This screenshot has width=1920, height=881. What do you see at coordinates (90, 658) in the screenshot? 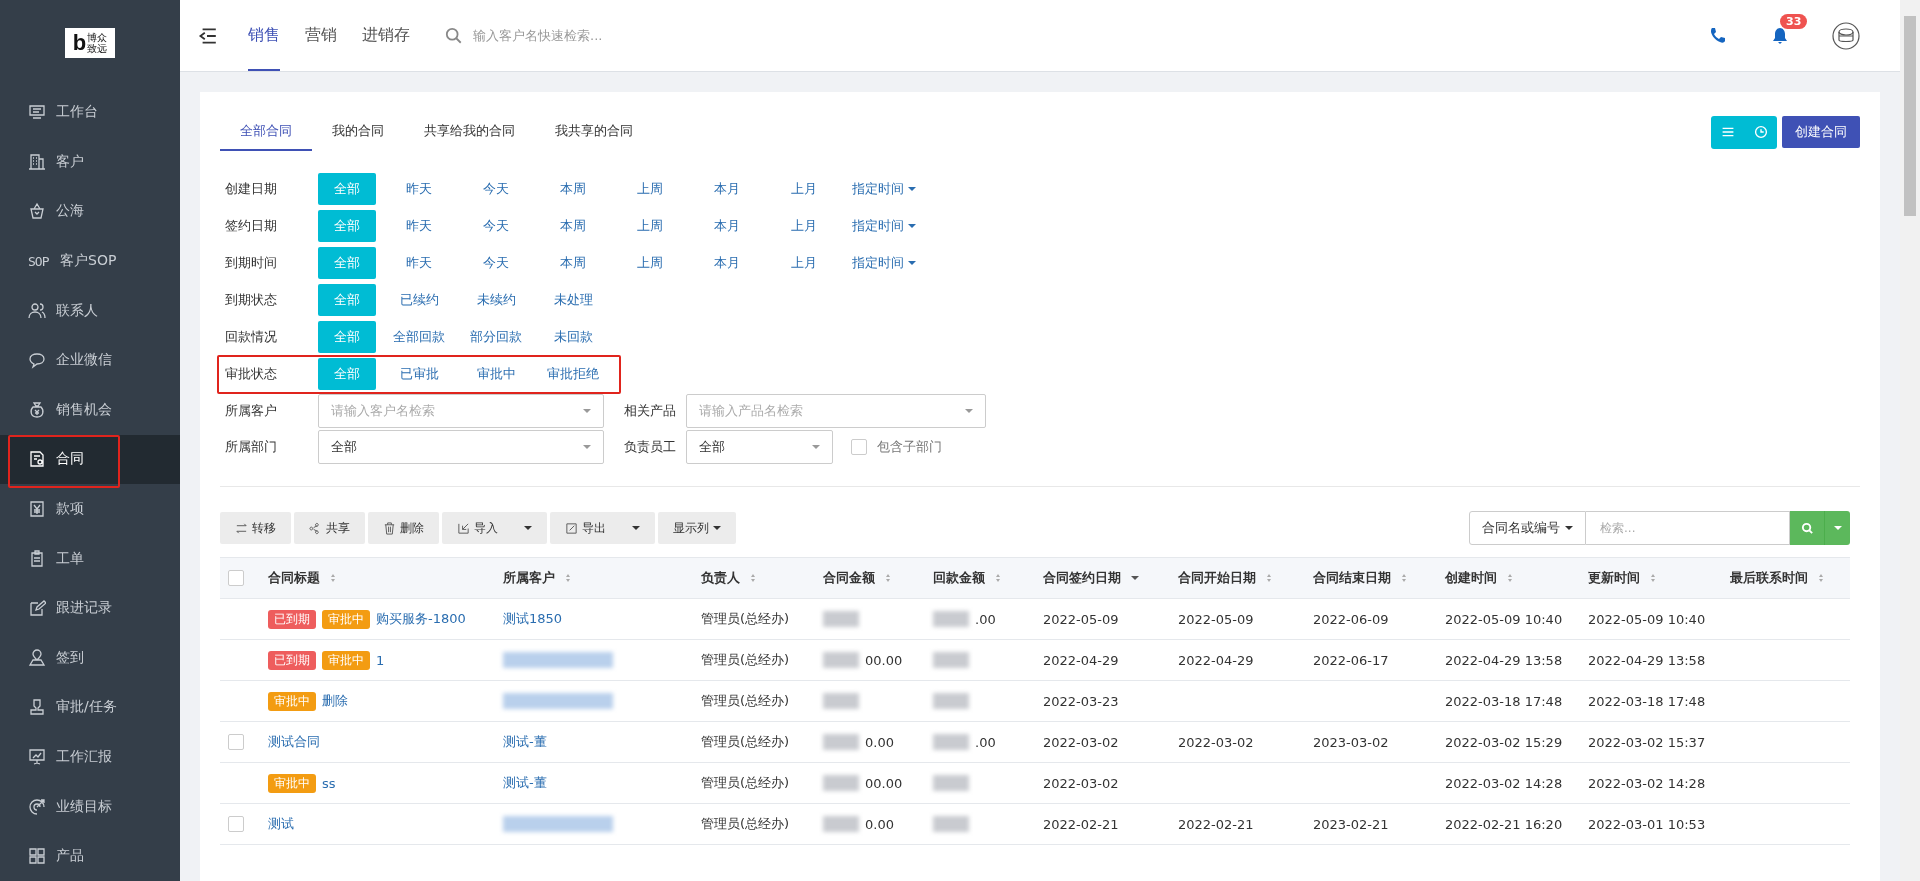
I see `sidebar-item: 签到` at bounding box center [90, 658].